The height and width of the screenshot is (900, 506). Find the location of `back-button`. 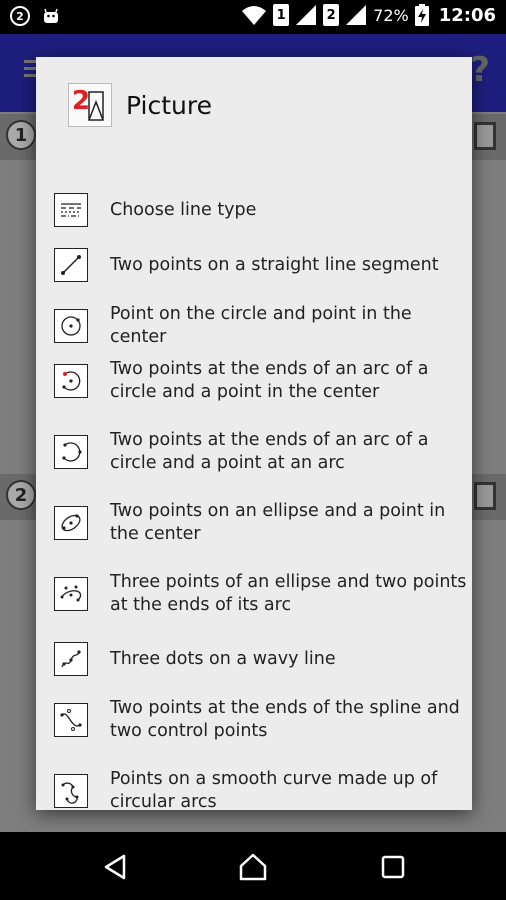

back-button is located at coordinates (115, 867).